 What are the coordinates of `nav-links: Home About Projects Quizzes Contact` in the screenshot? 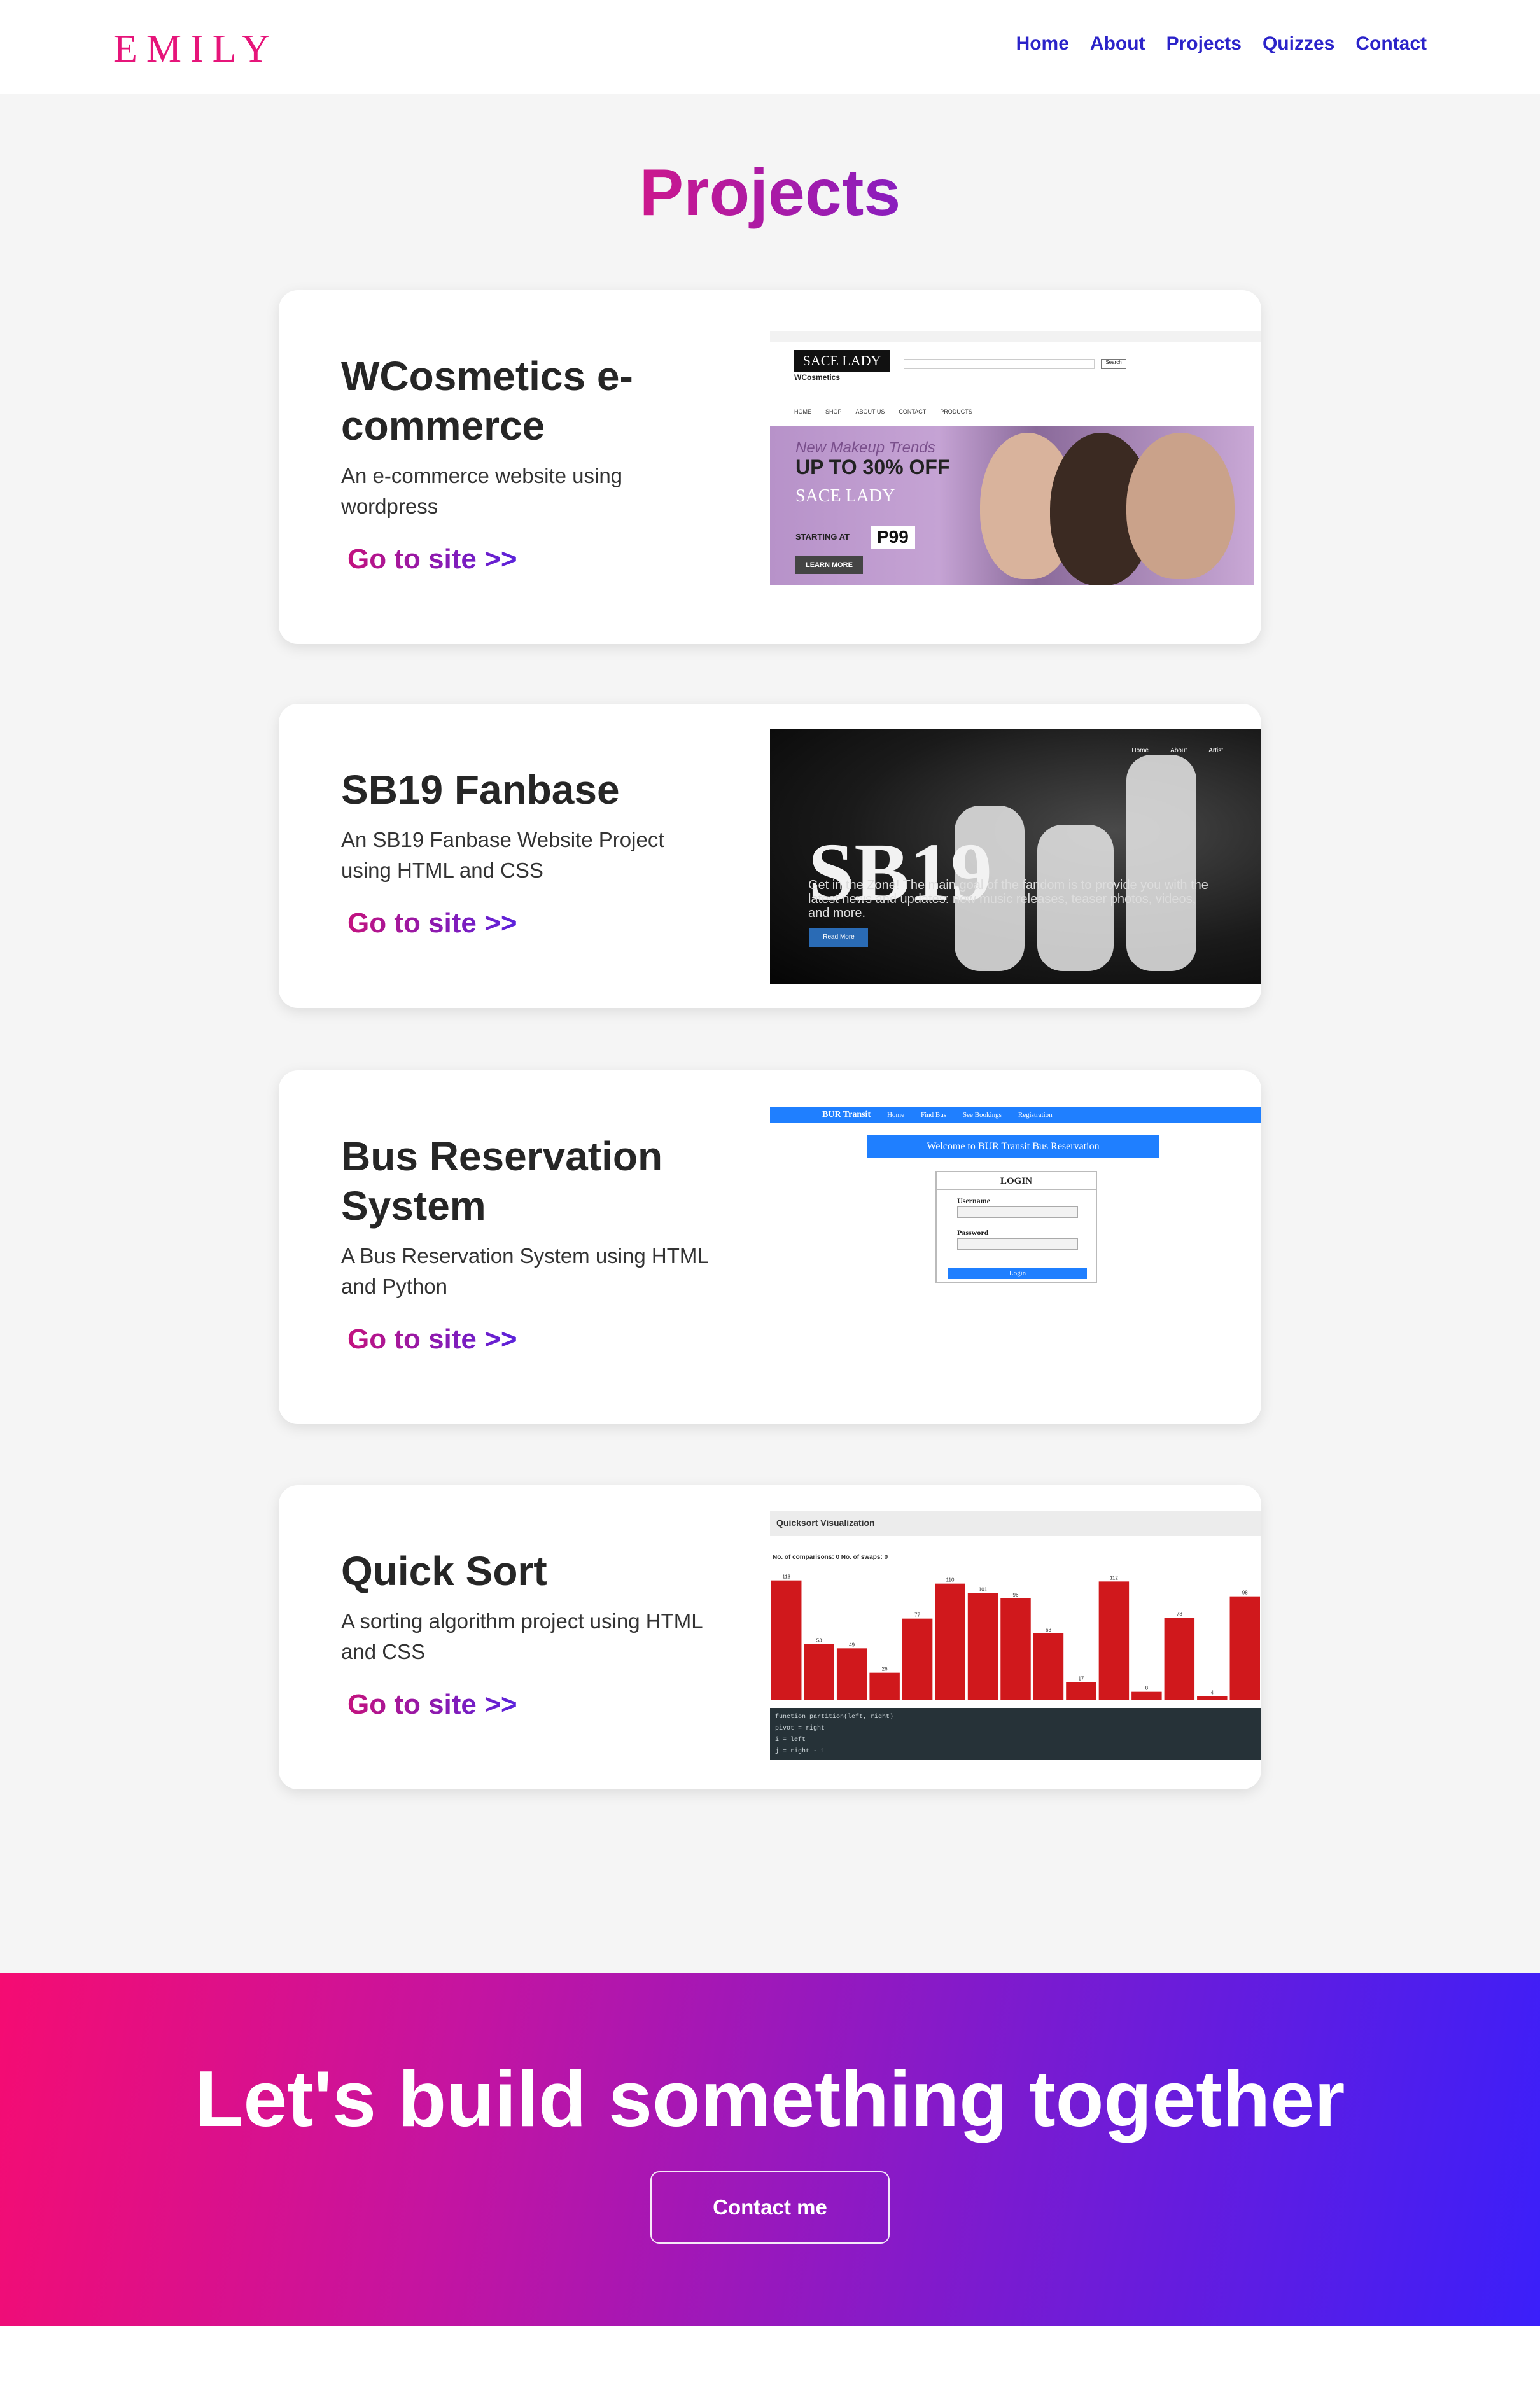 It's located at (1221, 44).